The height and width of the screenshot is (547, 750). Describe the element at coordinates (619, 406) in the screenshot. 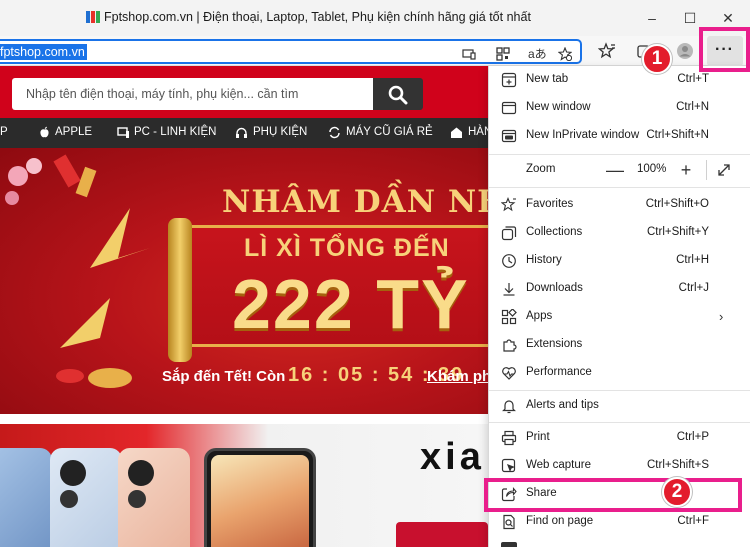

I see `menu-item-alerts: Alerts and tips` at that location.